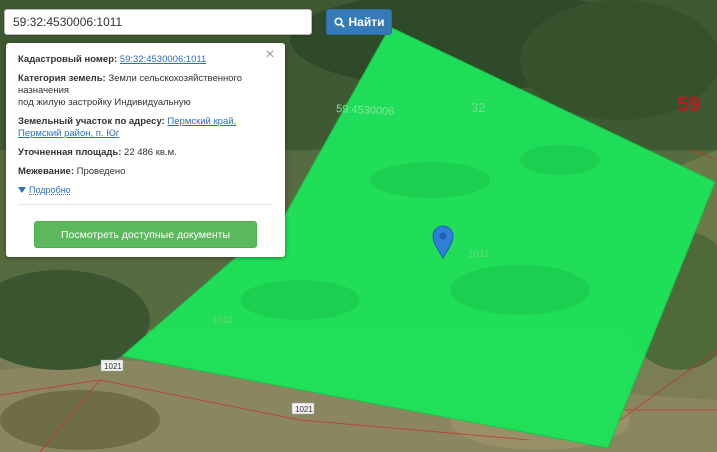 This screenshot has height=452, width=717. I want to click on survey-value: Проведено, so click(101, 171).